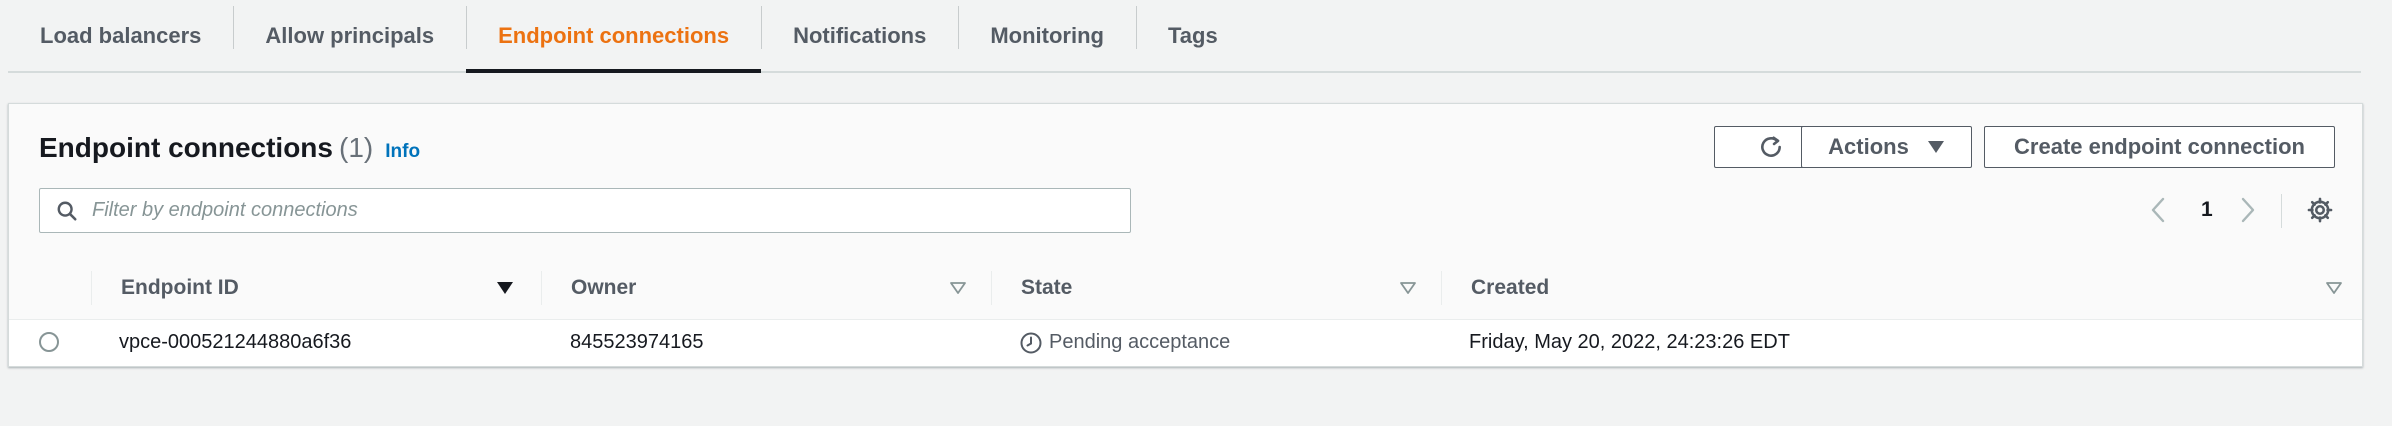 The image size is (2392, 426). Describe the element at coordinates (1047, 35) in the screenshot. I see `tab-monitoring: Monitoring` at that location.